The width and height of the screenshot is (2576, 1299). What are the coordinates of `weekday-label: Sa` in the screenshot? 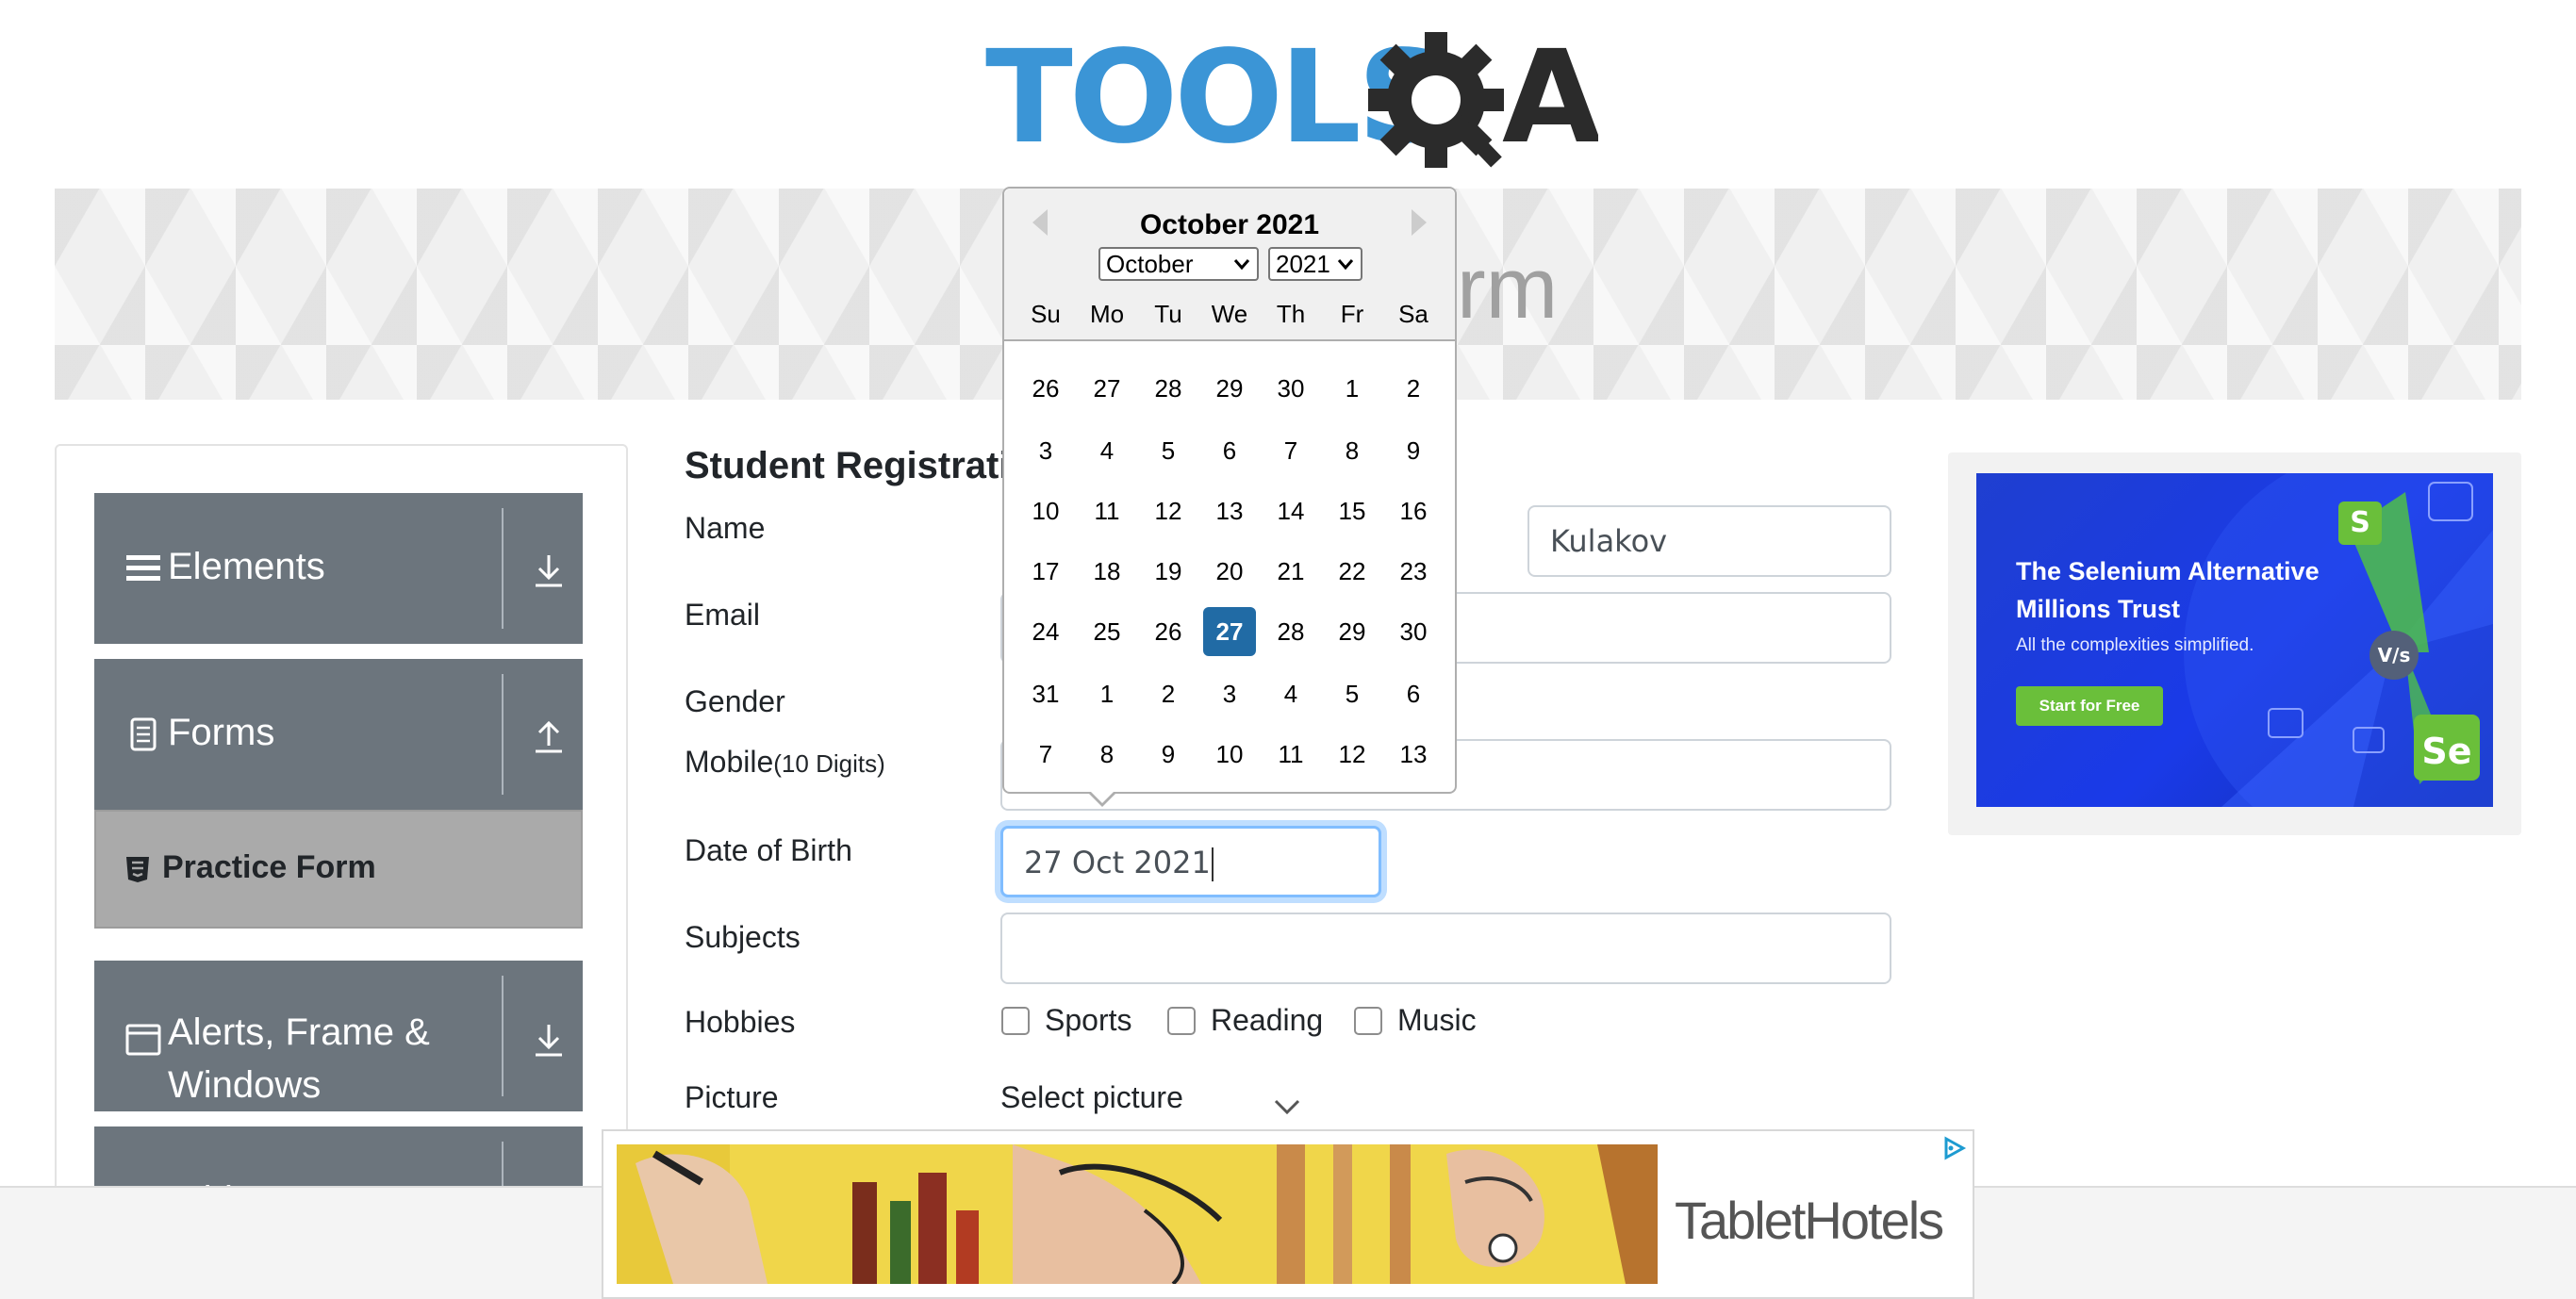 It's located at (1413, 314).